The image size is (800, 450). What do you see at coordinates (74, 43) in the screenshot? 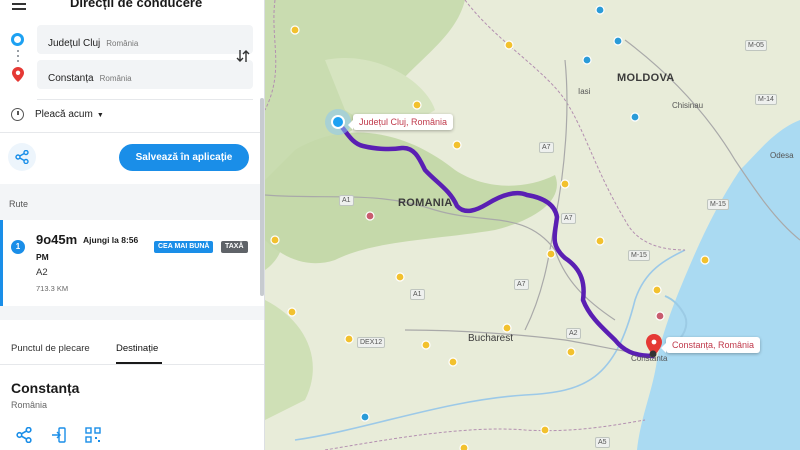
I see `origin-name: Județul Cluj` at bounding box center [74, 43].